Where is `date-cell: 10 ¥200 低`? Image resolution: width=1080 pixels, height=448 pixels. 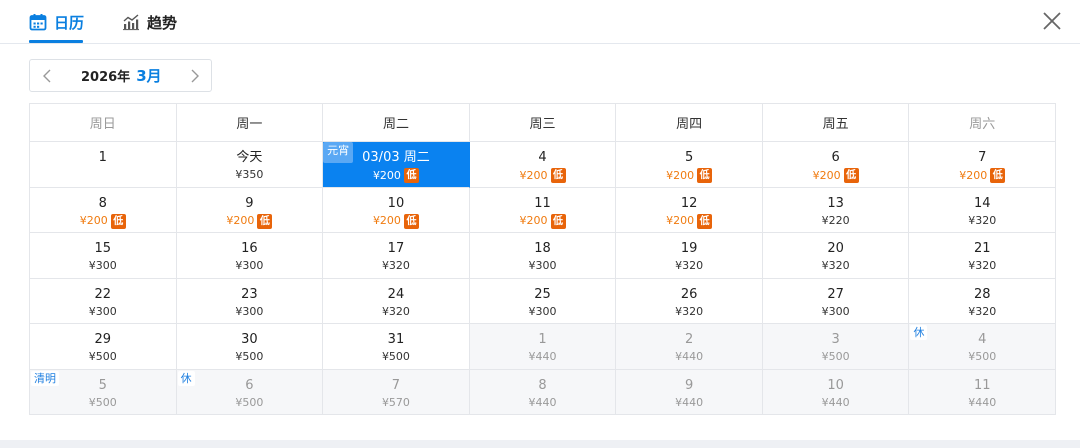 date-cell: 10 ¥200 低 is located at coordinates (396, 210).